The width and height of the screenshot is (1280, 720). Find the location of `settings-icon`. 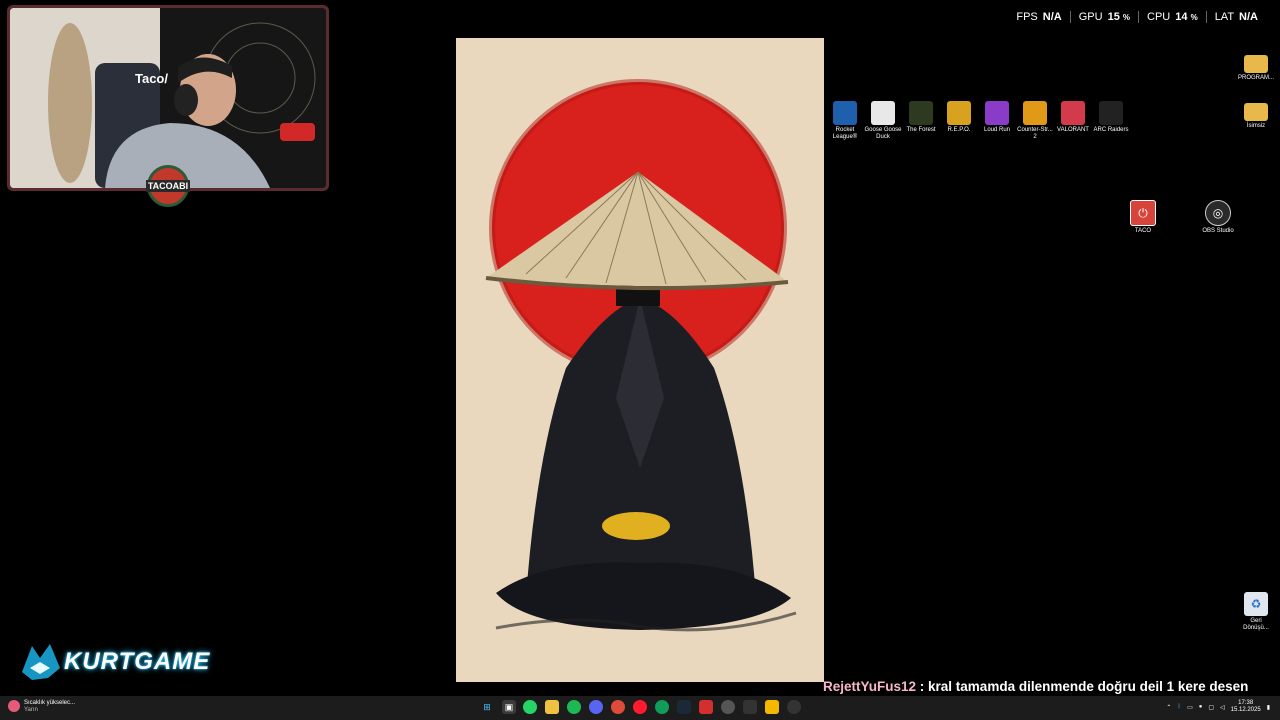

settings-icon is located at coordinates (728, 707).